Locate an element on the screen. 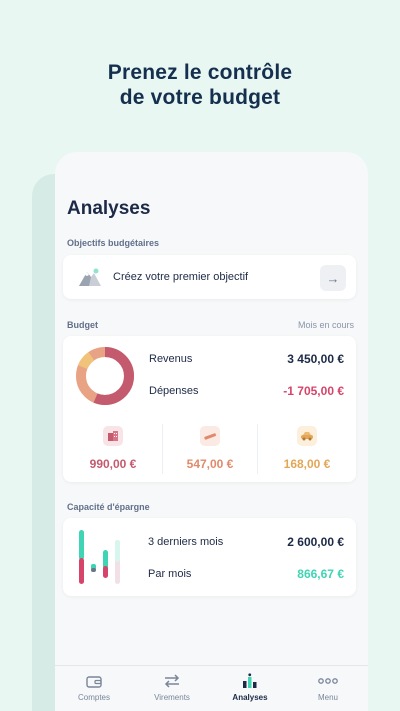 This screenshot has width=400, height=711. category-value: 990,00 € is located at coordinates (113, 464).